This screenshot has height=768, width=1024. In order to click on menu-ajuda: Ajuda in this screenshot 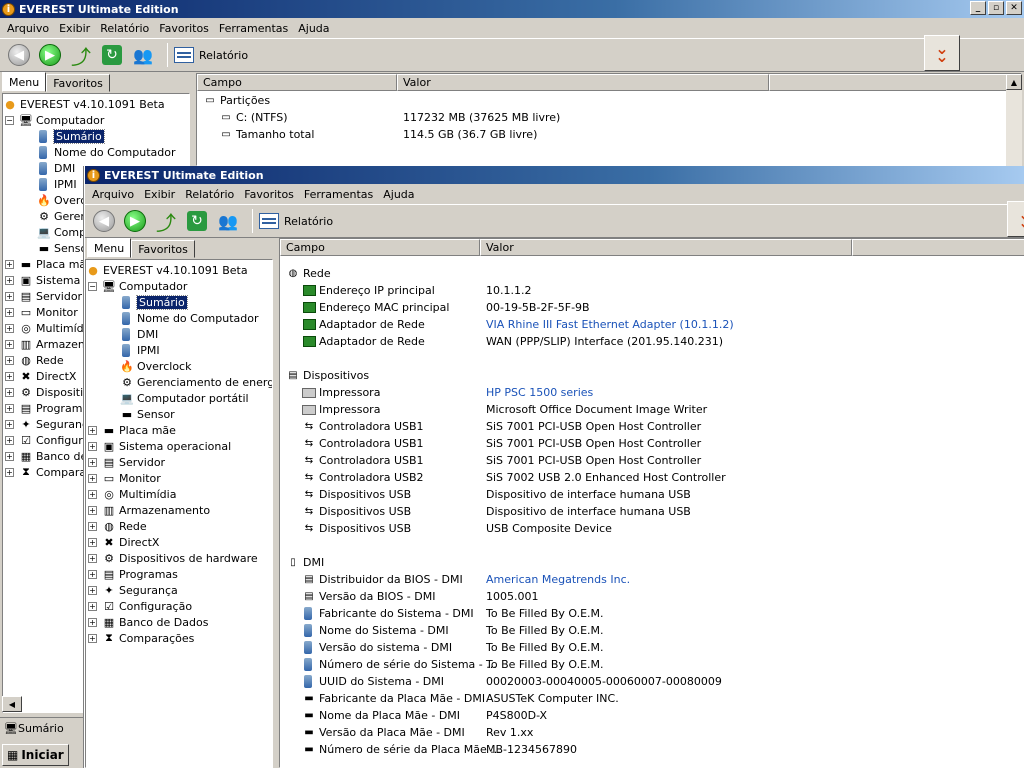, I will do `click(313, 28)`.